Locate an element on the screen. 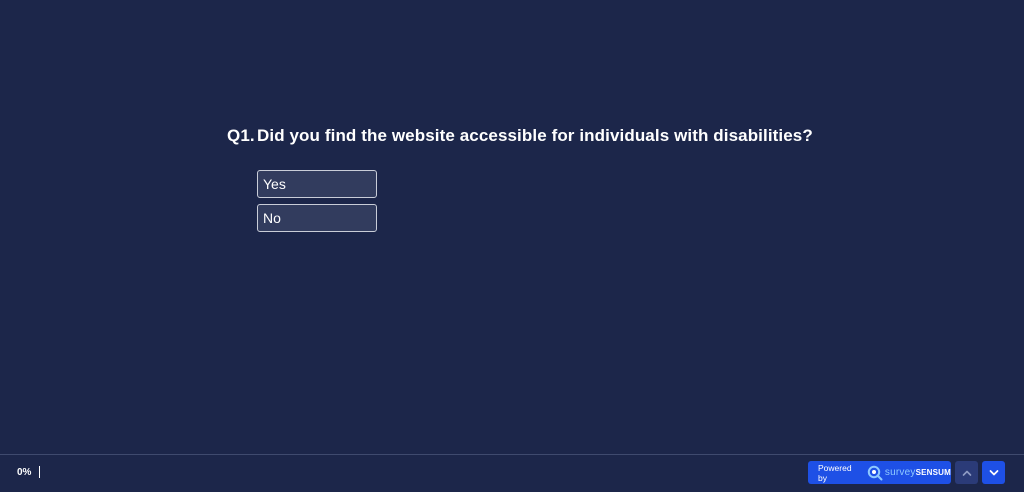 The width and height of the screenshot is (1024, 492). powered-by-badge: Powered by survey SENSUM is located at coordinates (879, 472).